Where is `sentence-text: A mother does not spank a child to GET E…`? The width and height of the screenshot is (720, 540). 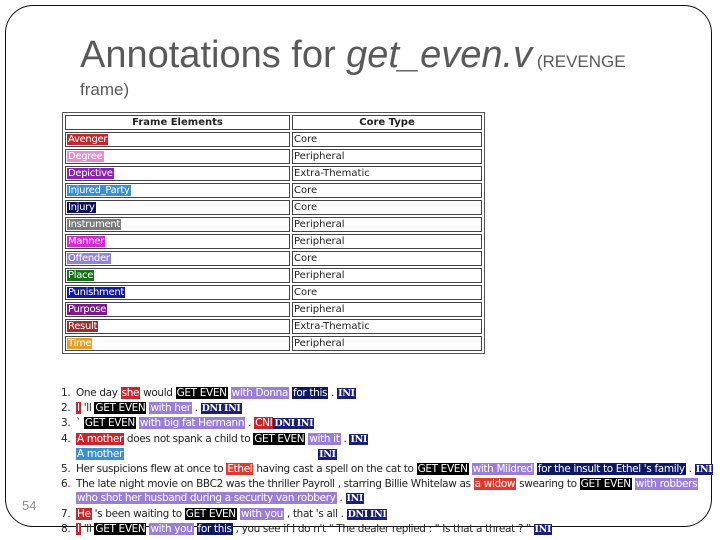 sentence-text: A mother does not spank a child to GET E… is located at coordinates (393, 439).